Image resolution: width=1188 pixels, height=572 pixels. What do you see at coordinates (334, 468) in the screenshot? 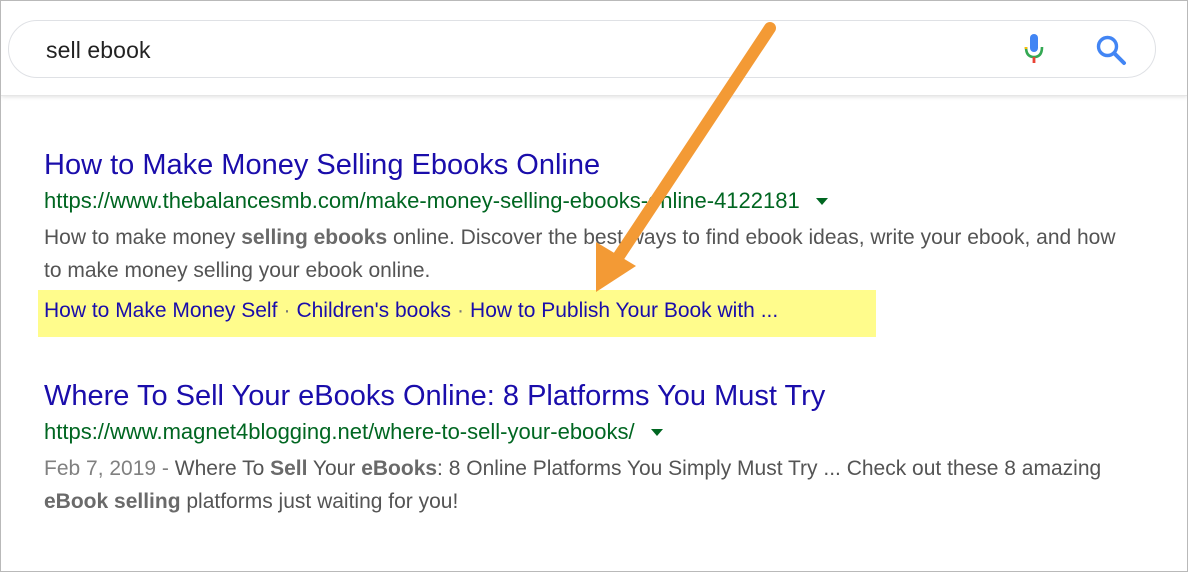
I see `snippet-text: Your` at bounding box center [334, 468].